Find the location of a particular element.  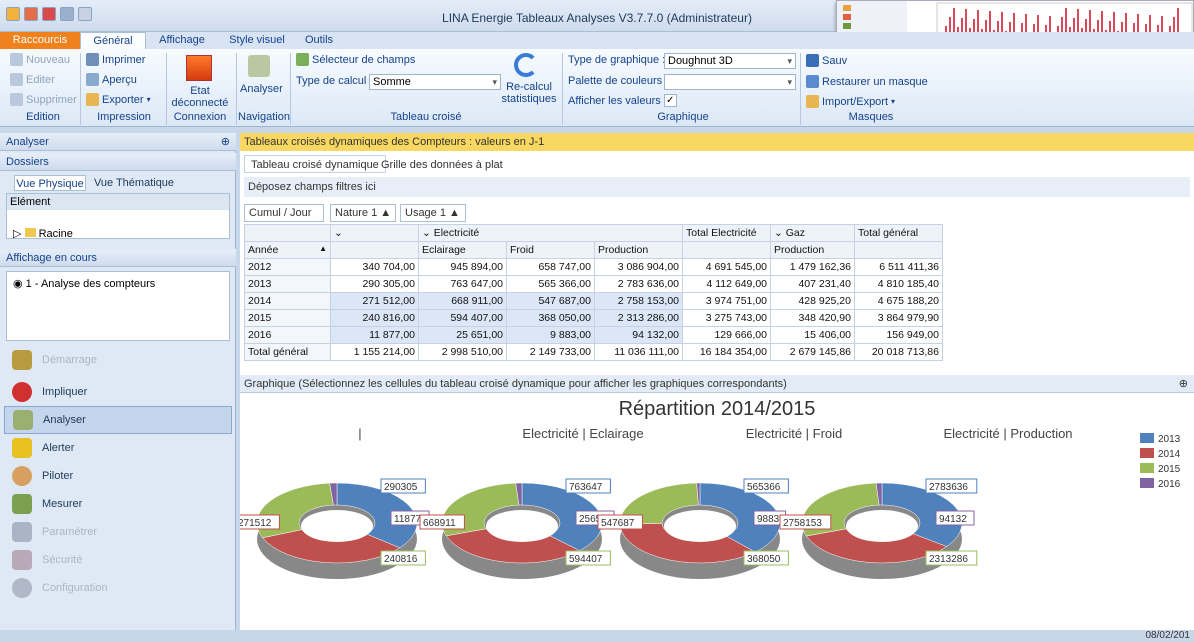

value-cell: 945 894,00 is located at coordinates (462, 267).